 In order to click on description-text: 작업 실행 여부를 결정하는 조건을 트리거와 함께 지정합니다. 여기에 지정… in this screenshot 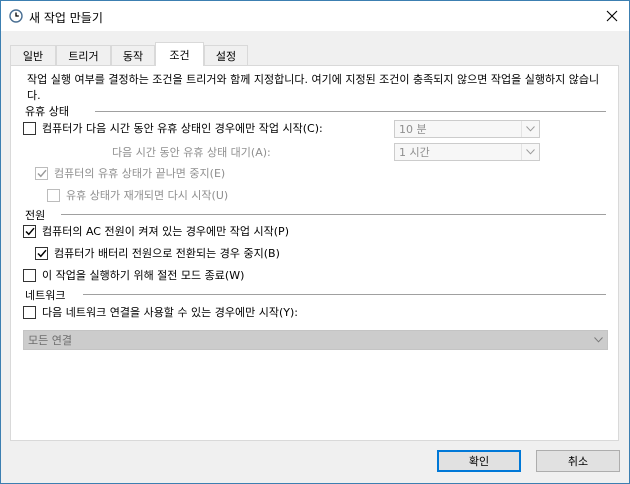, I will do `click(313, 87)`.